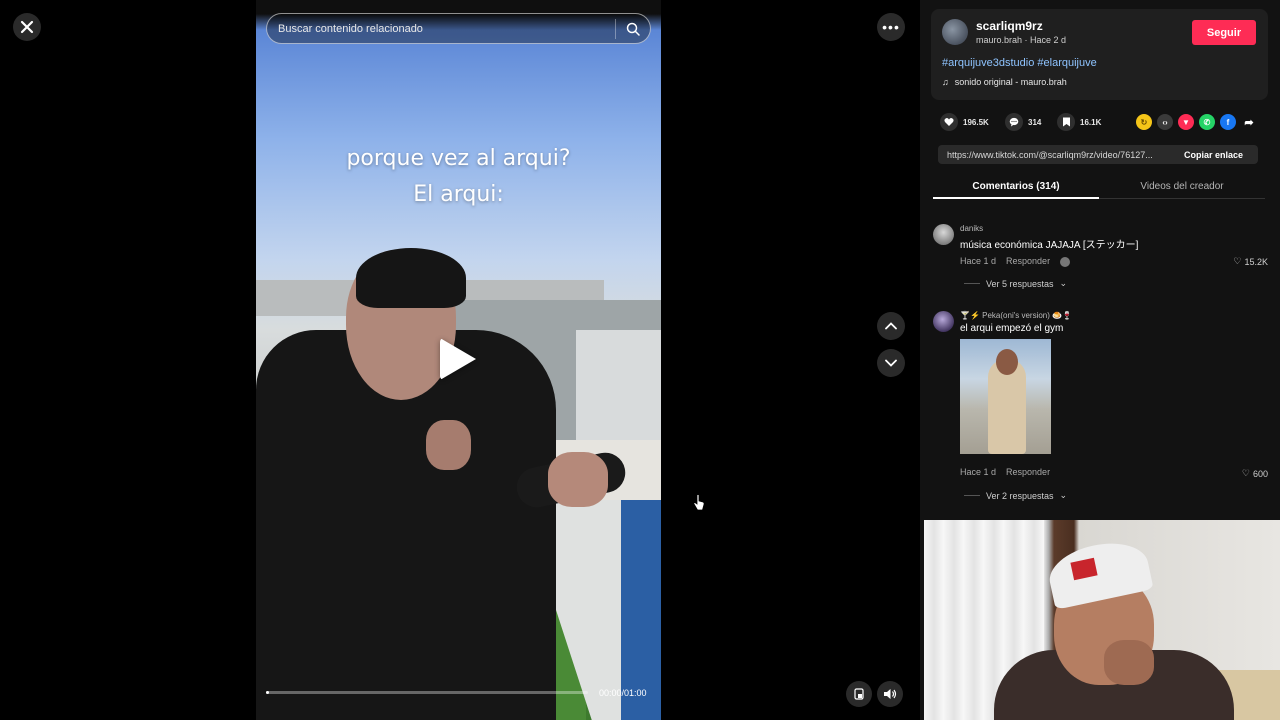 Image resolution: width=1280 pixels, height=720 pixels. I want to click on comment-username: daniks, so click(971, 228).